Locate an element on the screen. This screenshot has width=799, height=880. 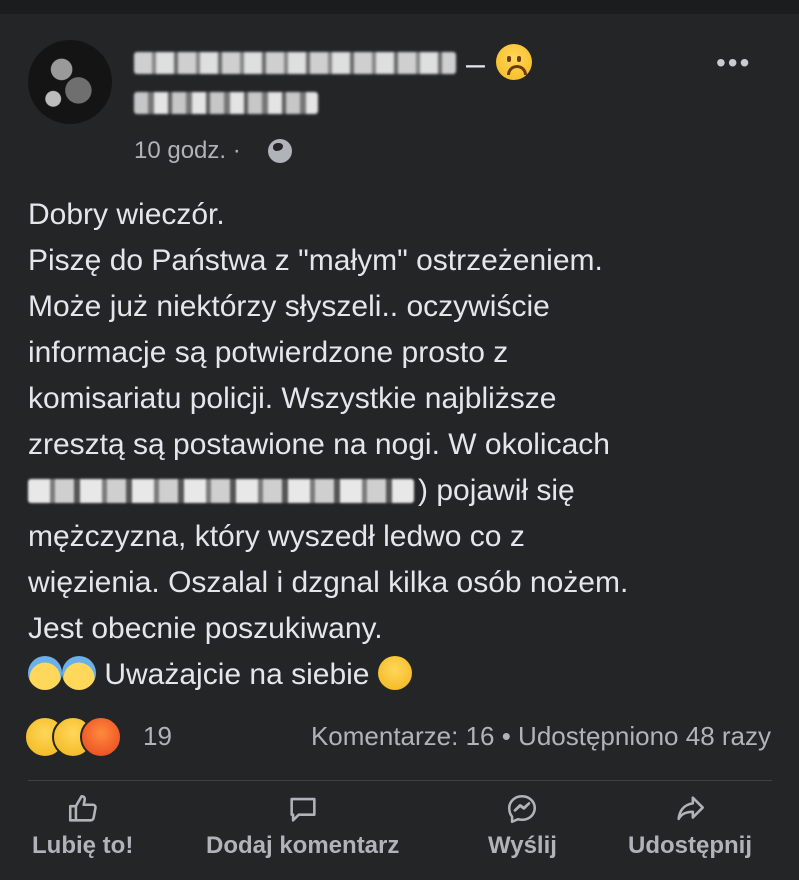
divider is located at coordinates (400, 780).